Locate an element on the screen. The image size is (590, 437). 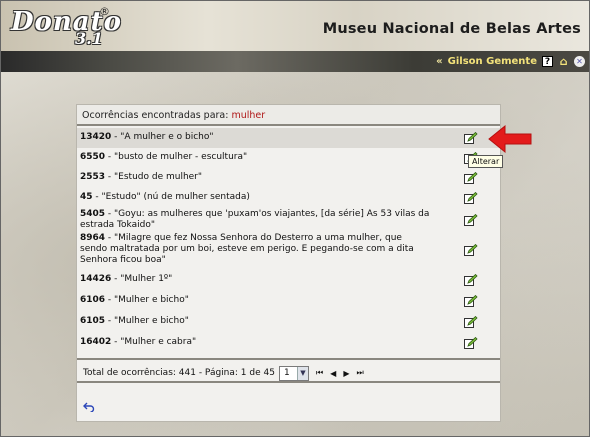
red-arrow-pointer-icon is located at coordinates (510, 139).